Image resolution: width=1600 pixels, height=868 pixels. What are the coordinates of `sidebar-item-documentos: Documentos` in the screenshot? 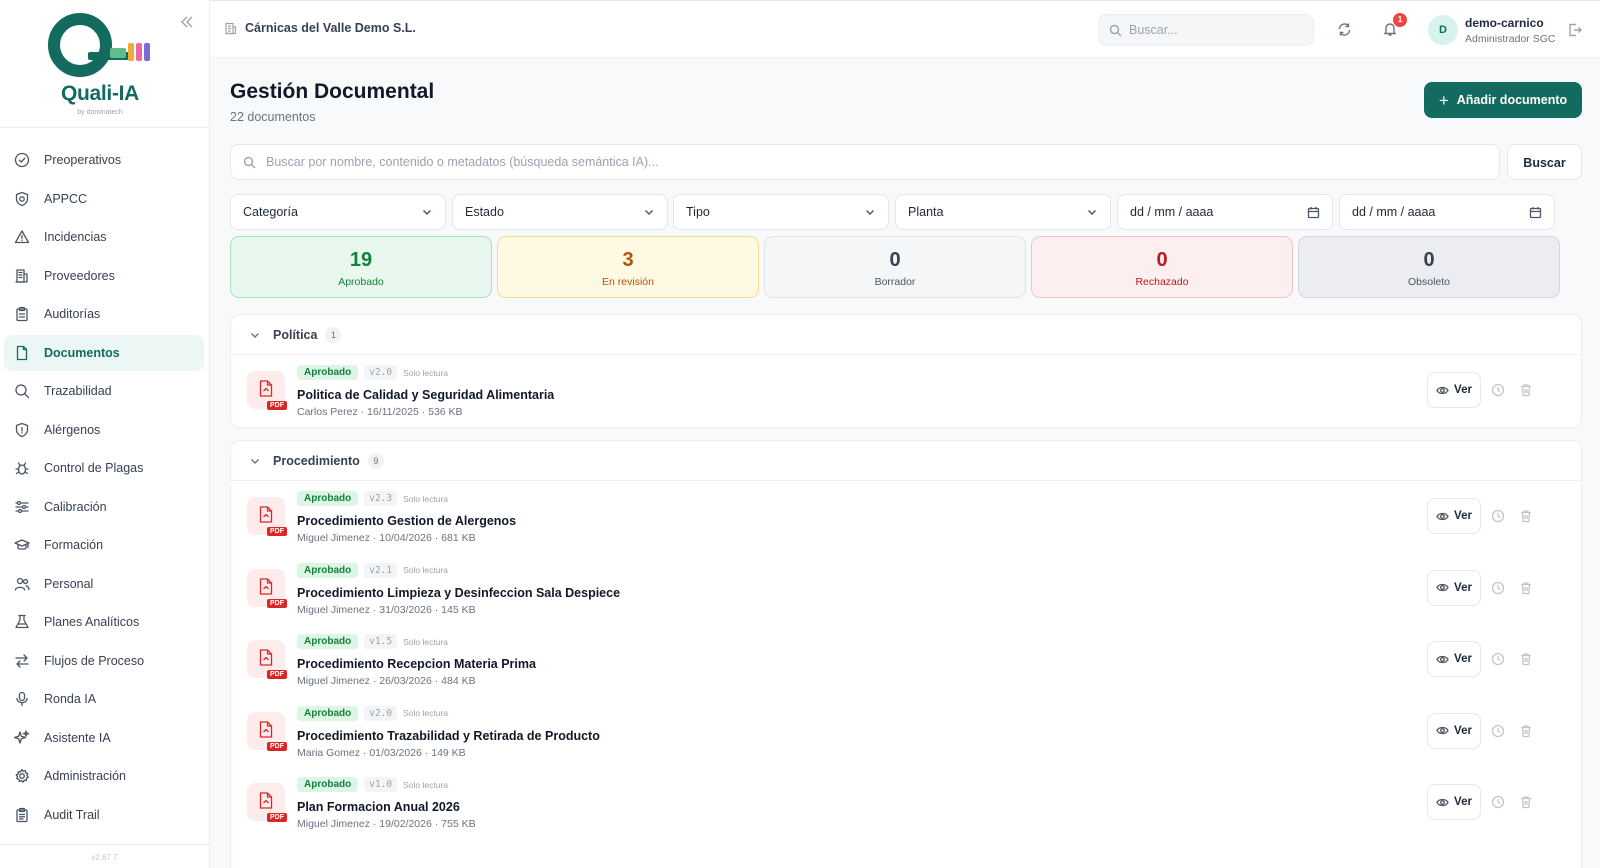 It's located at (104, 352).